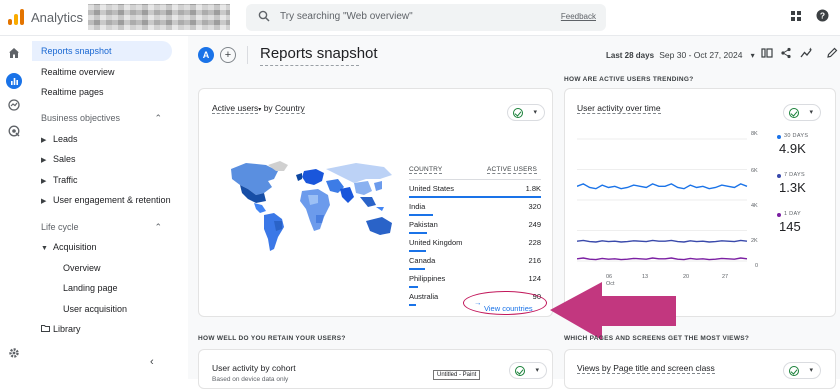  What do you see at coordinates (475, 283) in the screenshot?
I see `table-row: Philippines 124` at bounding box center [475, 283].